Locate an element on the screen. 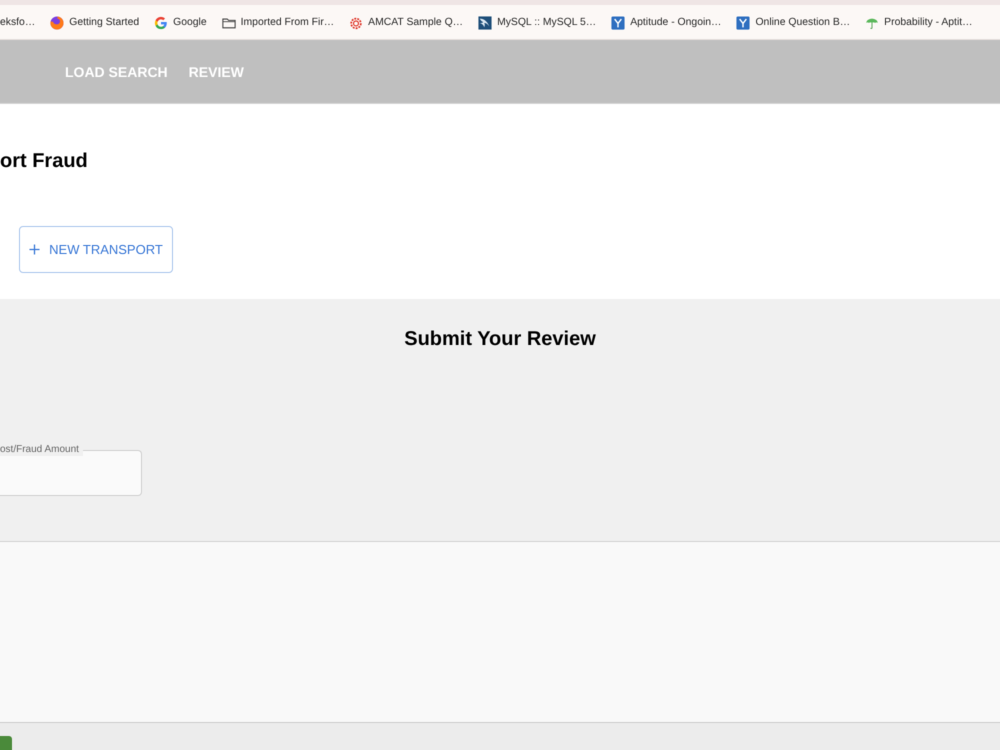 Image resolution: width=1000 pixels, height=750 pixels. folder-icon is located at coordinates (229, 23).